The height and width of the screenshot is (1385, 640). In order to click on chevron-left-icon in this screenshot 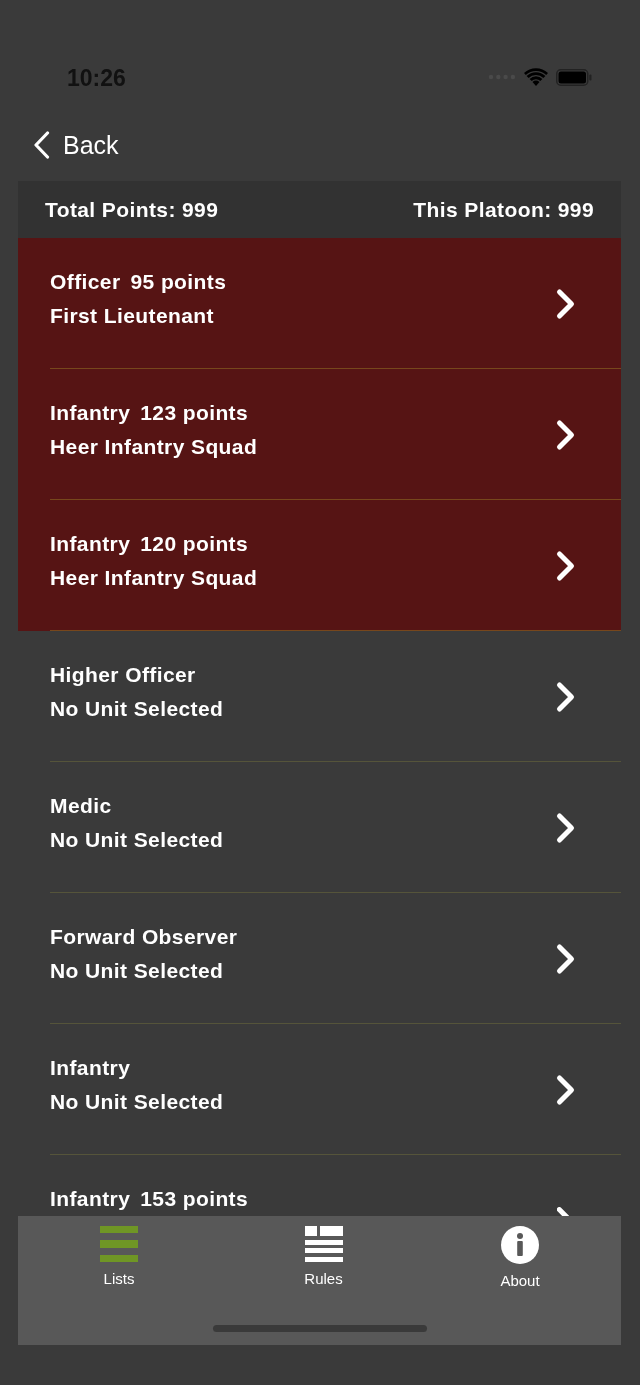, I will do `click(41, 145)`.